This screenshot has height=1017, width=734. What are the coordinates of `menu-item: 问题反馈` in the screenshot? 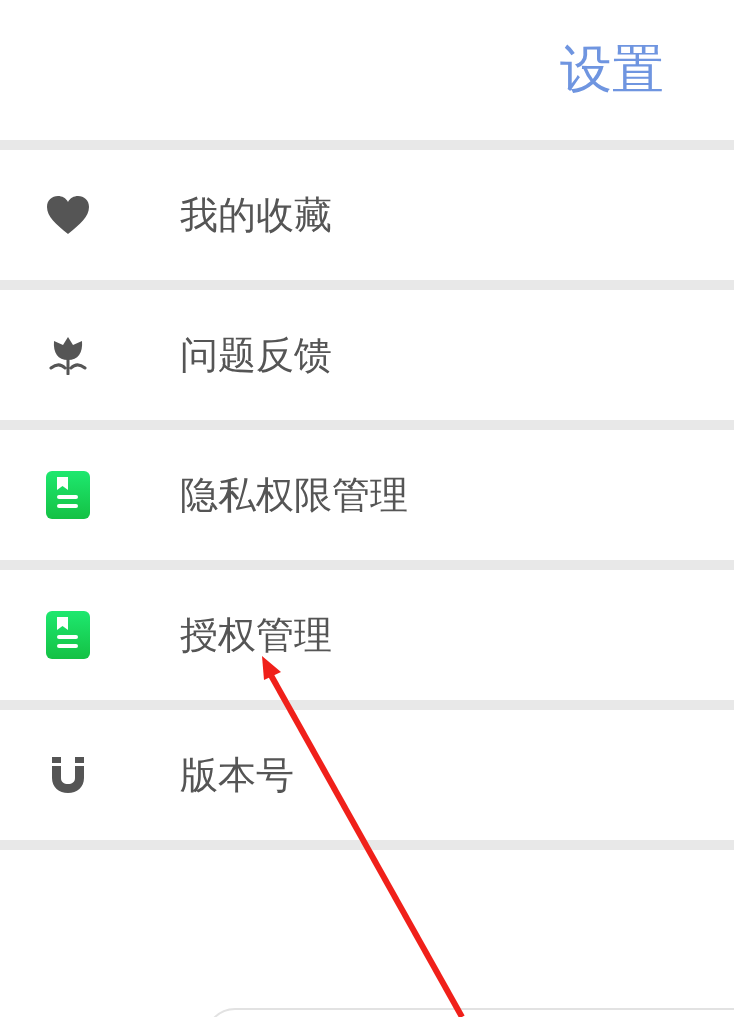 It's located at (367, 355).